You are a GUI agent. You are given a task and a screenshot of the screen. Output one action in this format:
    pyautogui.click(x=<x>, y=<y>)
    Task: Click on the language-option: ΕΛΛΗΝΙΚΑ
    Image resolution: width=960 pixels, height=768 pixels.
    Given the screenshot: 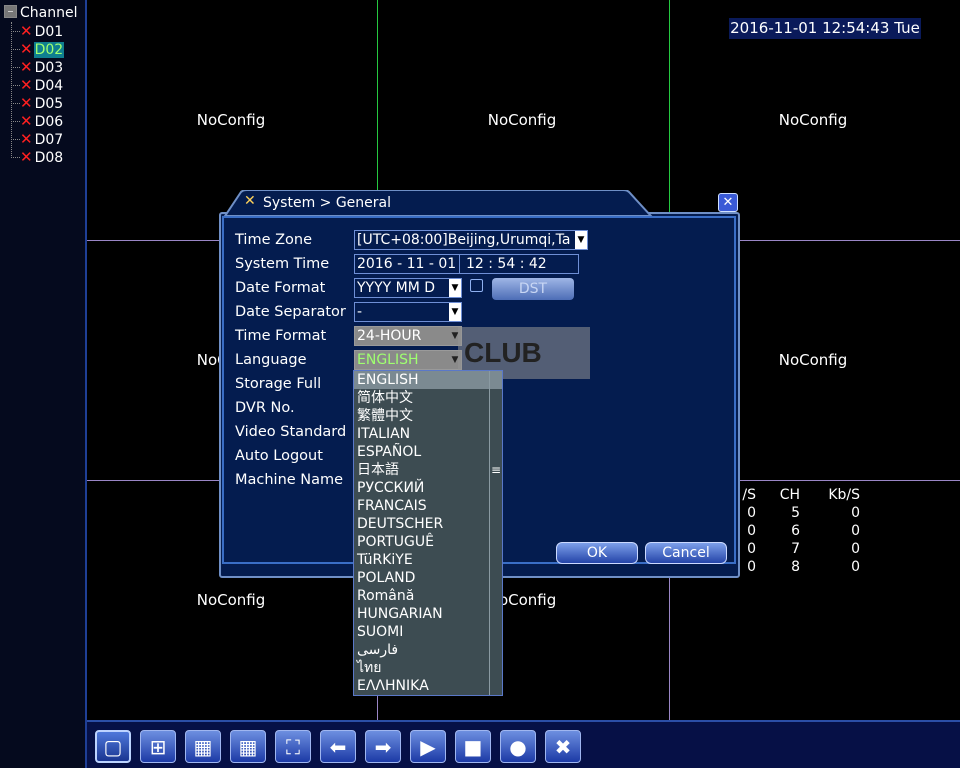 What is the action you would take?
    pyautogui.click(x=428, y=686)
    